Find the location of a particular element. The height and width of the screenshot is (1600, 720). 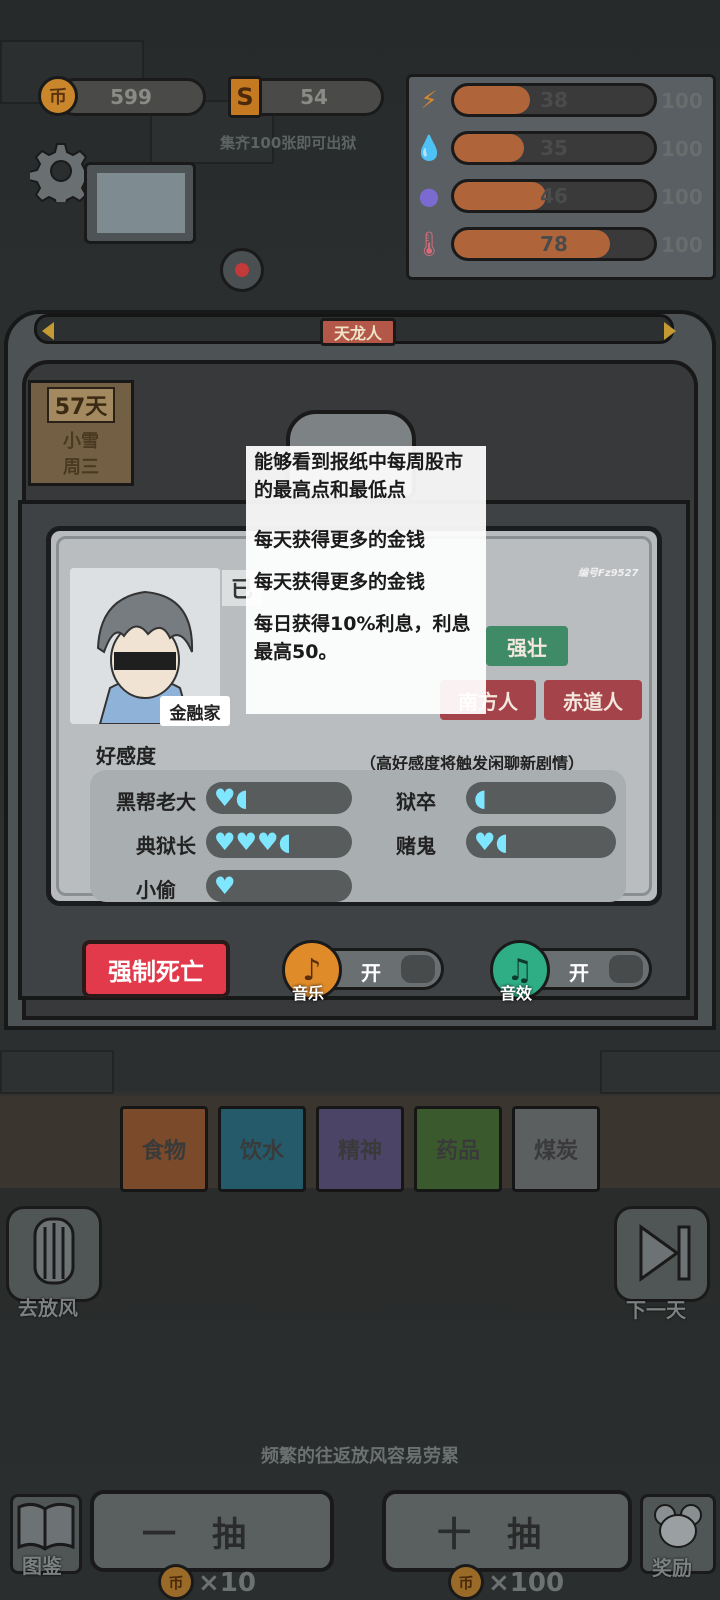

energy-bar: 38 is located at coordinates (554, 100).